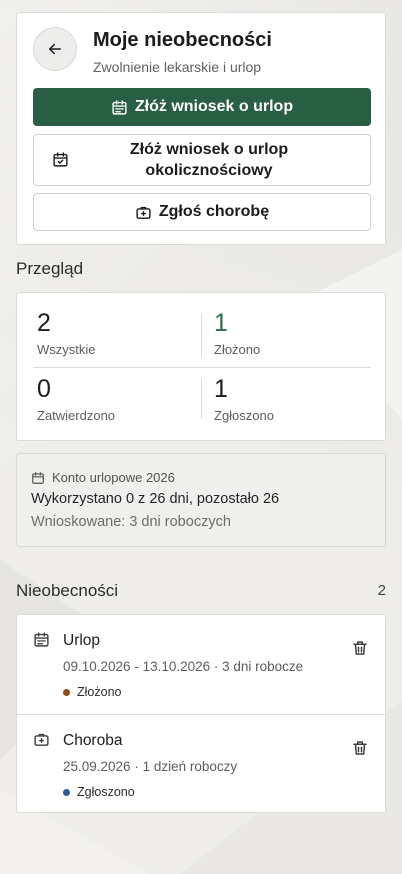 The height and width of the screenshot is (874, 402). Describe the element at coordinates (106, 792) in the screenshot. I see `status-label: Zgłoszono` at that location.